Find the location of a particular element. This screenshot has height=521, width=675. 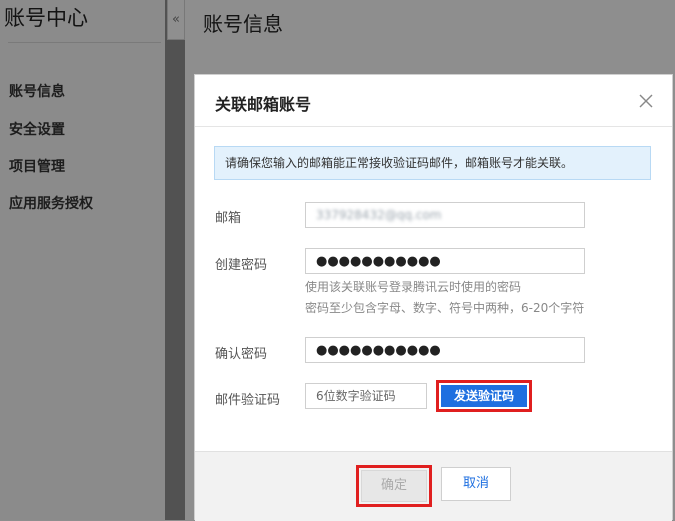

email-value: 337928432@qq.com is located at coordinates (379, 215).